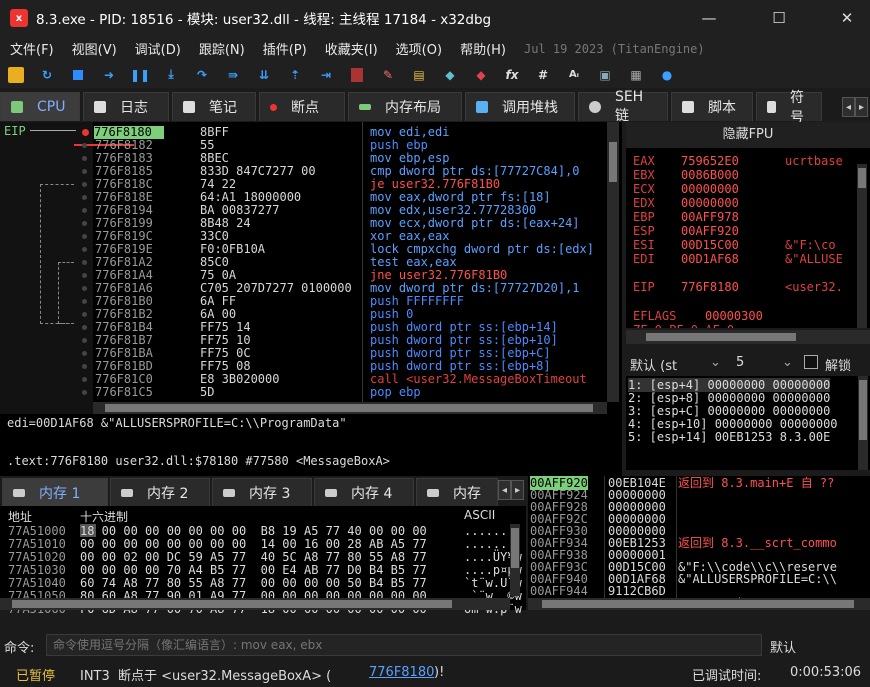 The image size is (870, 687). What do you see at coordinates (848, 107) in the screenshot?
I see `tab-scroll-left: ◂` at bounding box center [848, 107].